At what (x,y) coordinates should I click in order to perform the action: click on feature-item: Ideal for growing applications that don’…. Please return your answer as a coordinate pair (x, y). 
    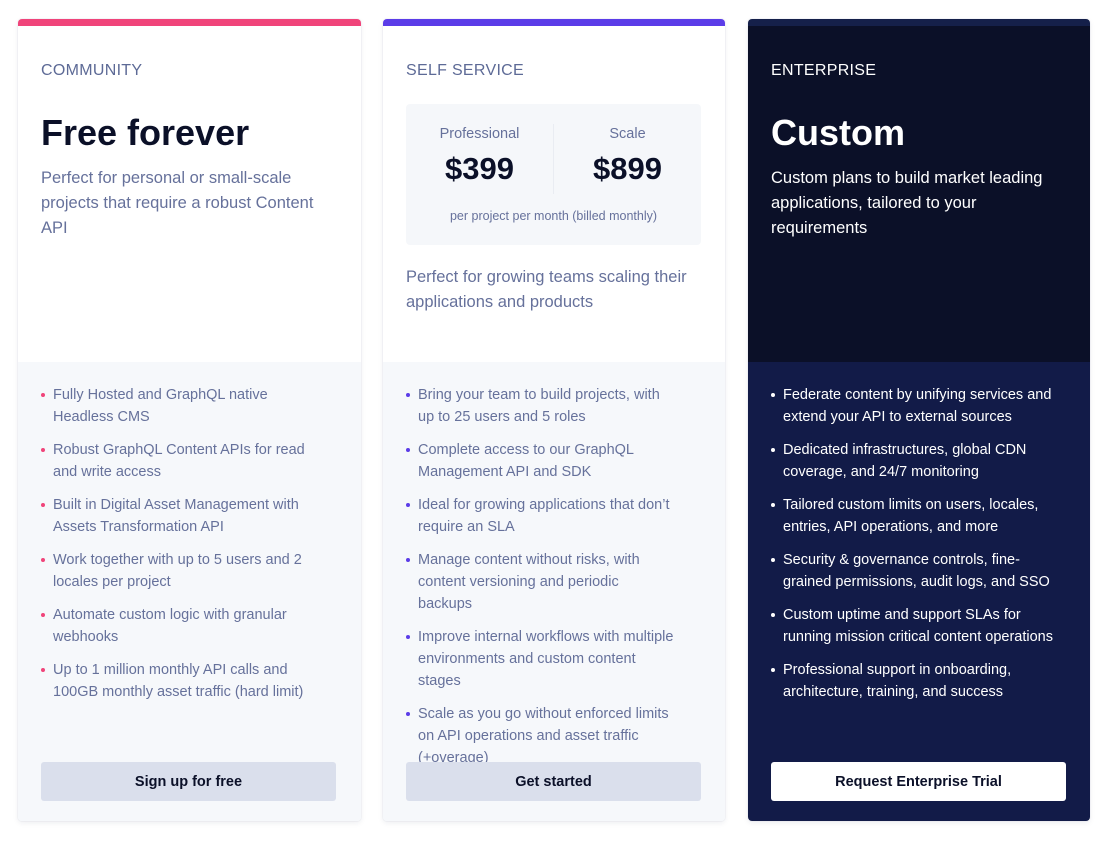
    Looking at the image, I should click on (541, 516).